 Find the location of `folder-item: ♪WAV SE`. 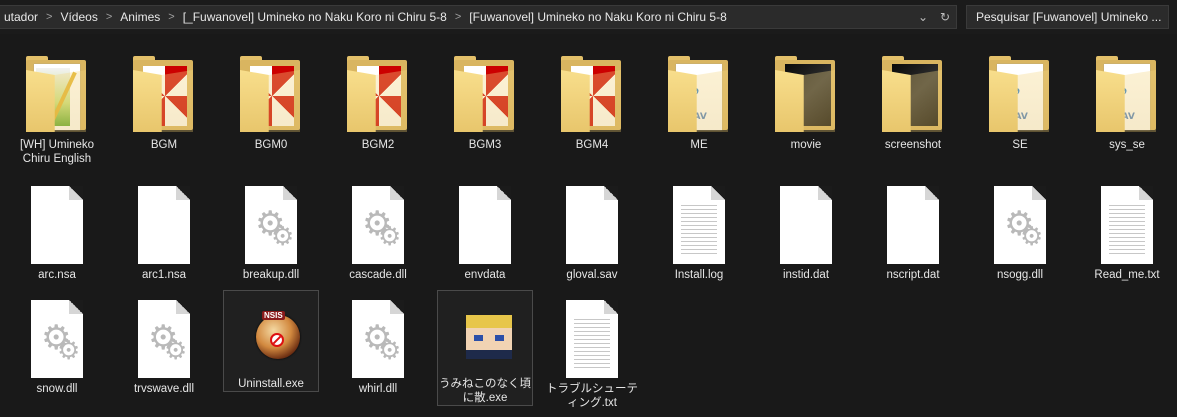

folder-item: ♪WAV SE is located at coordinates (1020, 102).